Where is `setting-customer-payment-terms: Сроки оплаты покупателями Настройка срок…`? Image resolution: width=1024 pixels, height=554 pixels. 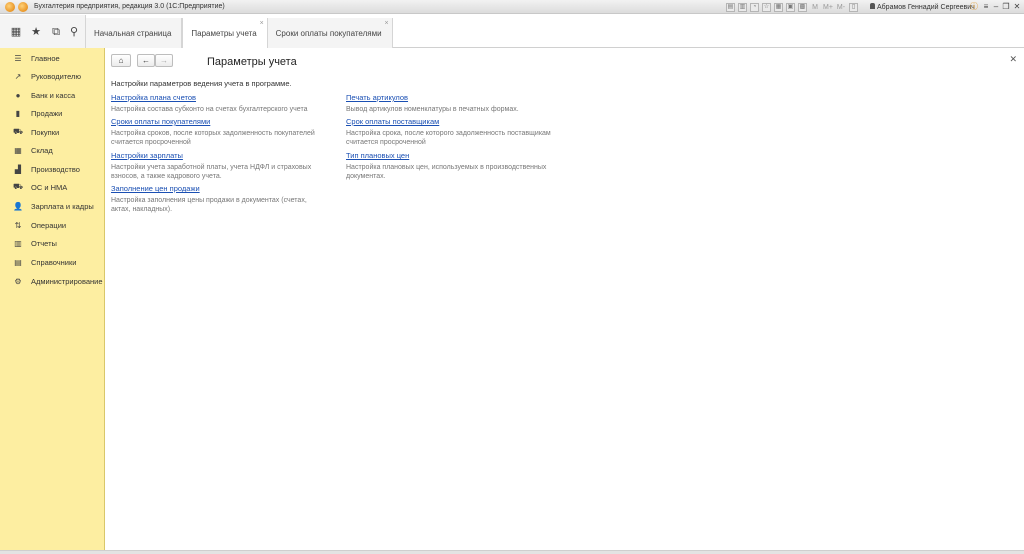
setting-customer-payment-terms: Сроки оплаты покупателями Настройка срок… is located at coordinates (216, 132).